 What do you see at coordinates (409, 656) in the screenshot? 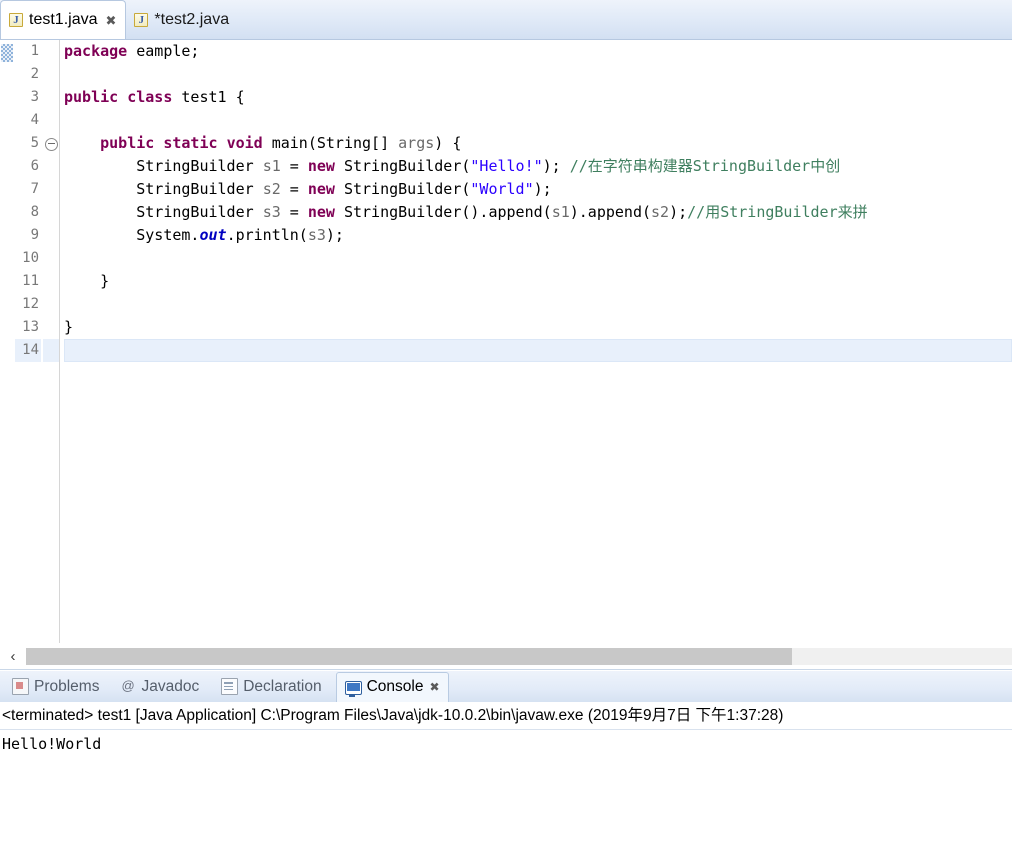
I see `scrollbar-thumb` at bounding box center [409, 656].